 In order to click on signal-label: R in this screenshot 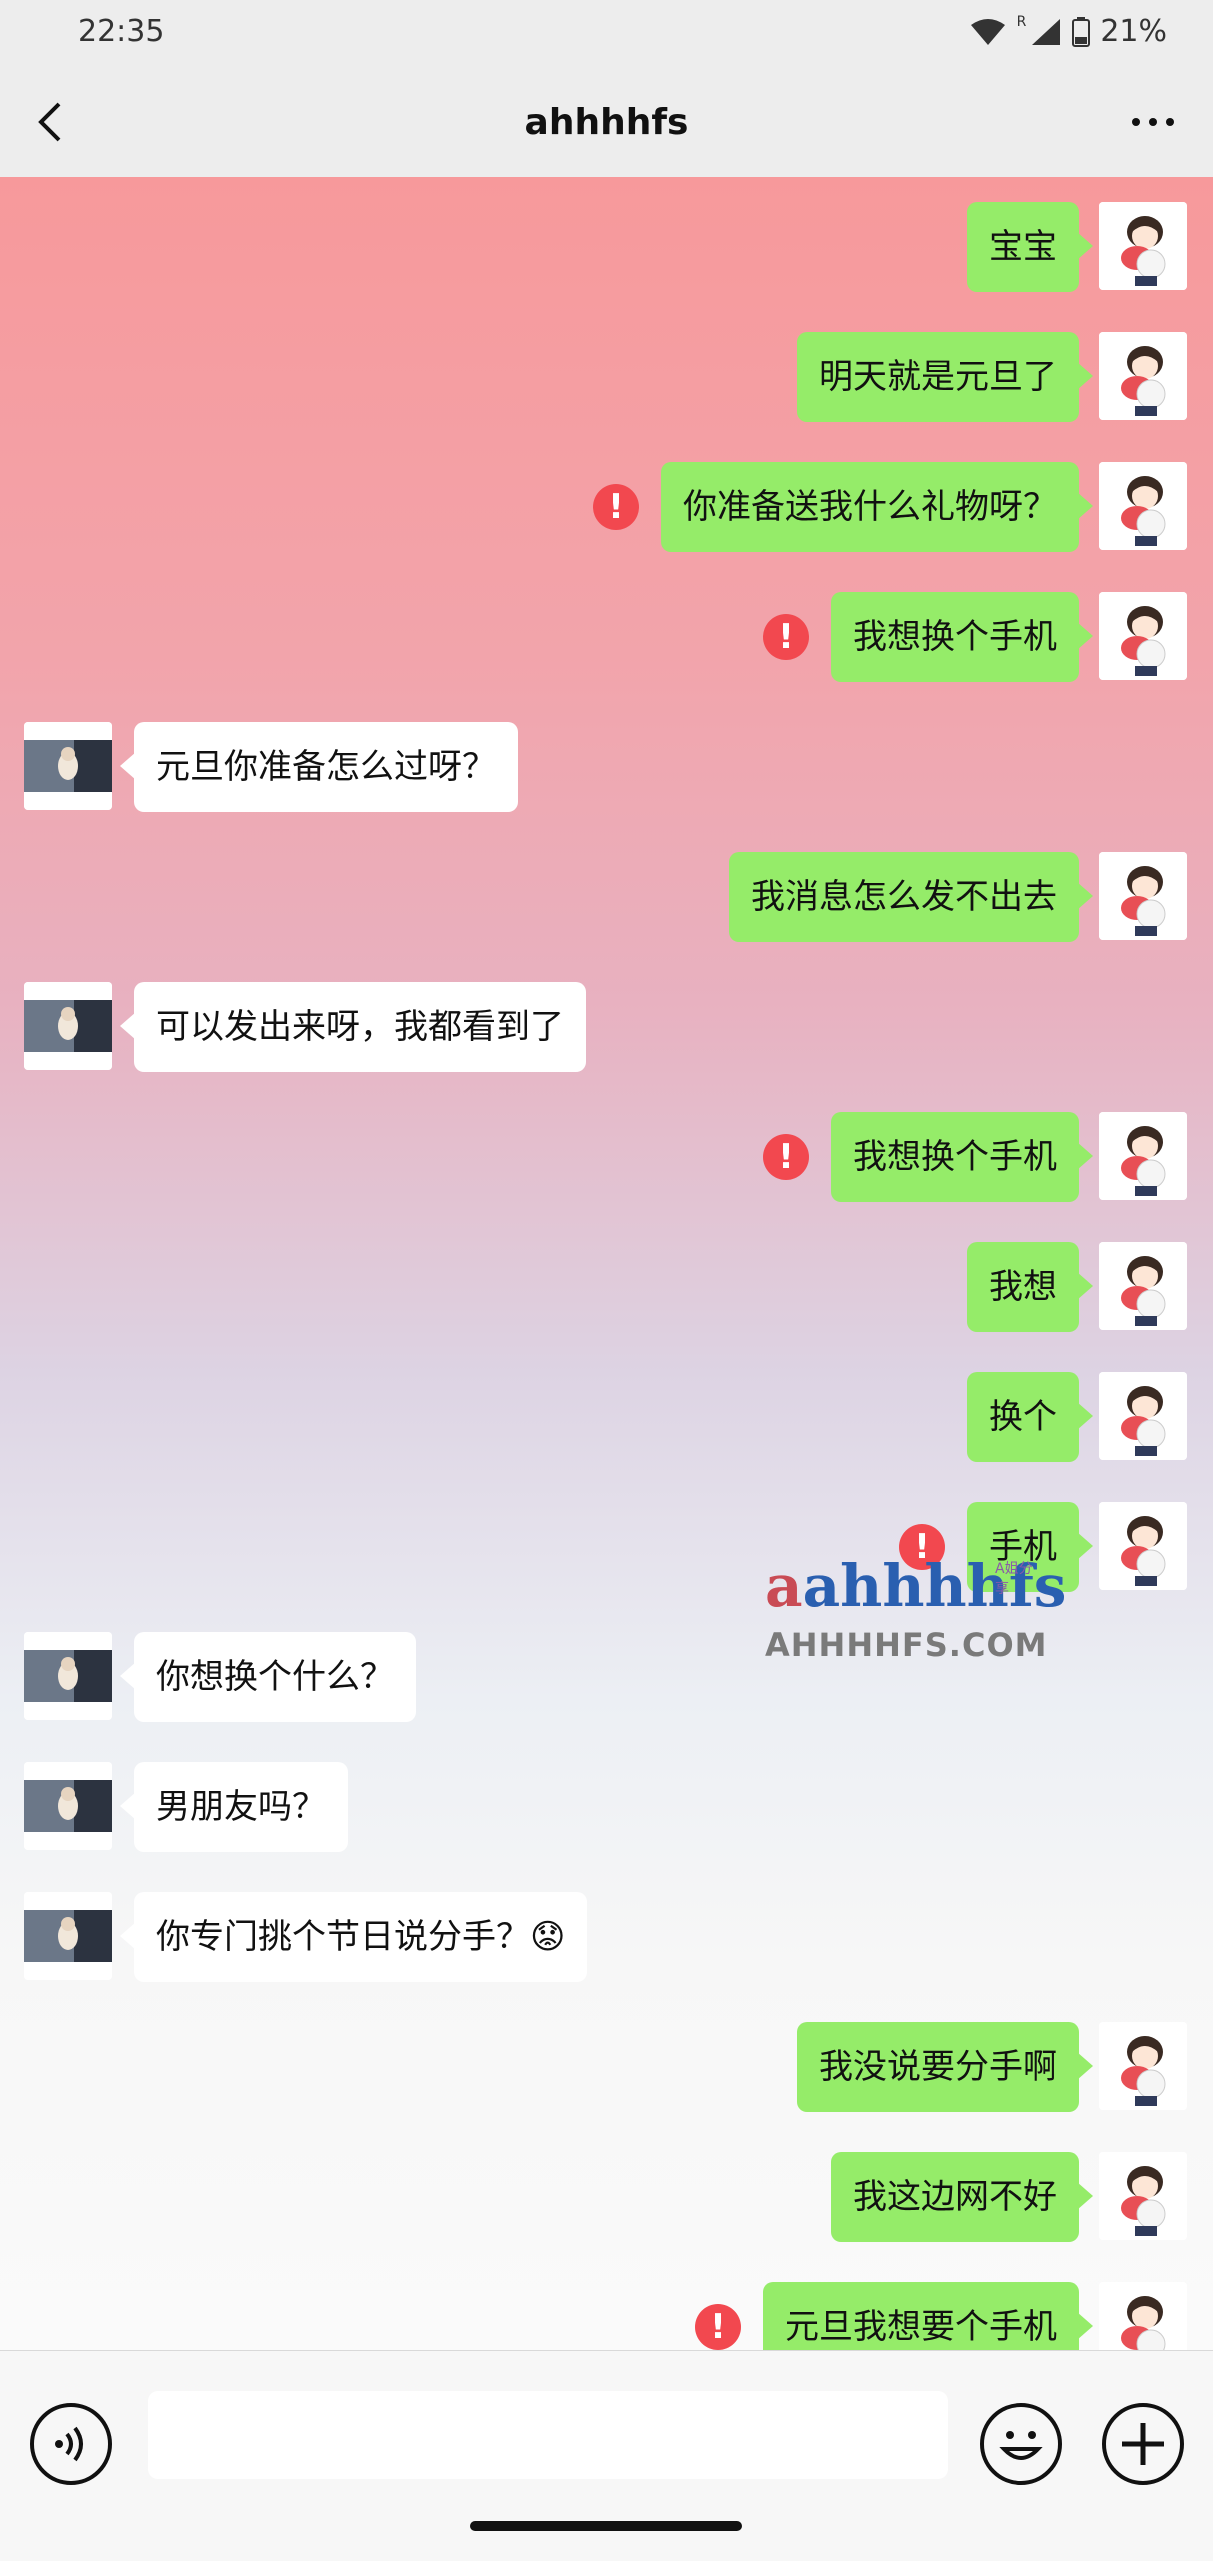, I will do `click(1021, 22)`.